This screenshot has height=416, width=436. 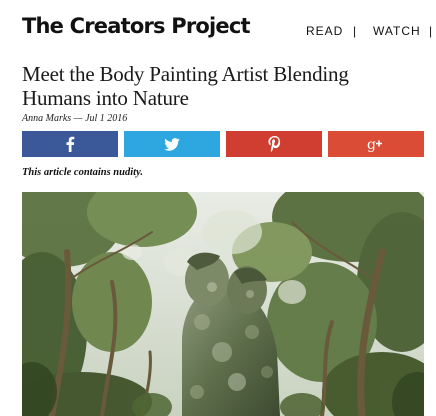 I want to click on share-buttons: g, so click(x=223, y=144).